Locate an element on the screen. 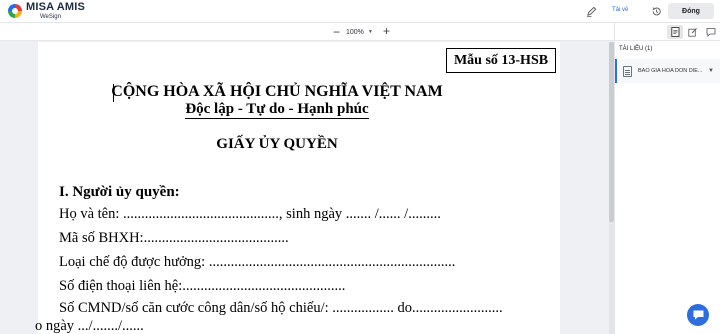 The height and width of the screenshot is (334, 720). logo-icon is located at coordinates (15, 11).